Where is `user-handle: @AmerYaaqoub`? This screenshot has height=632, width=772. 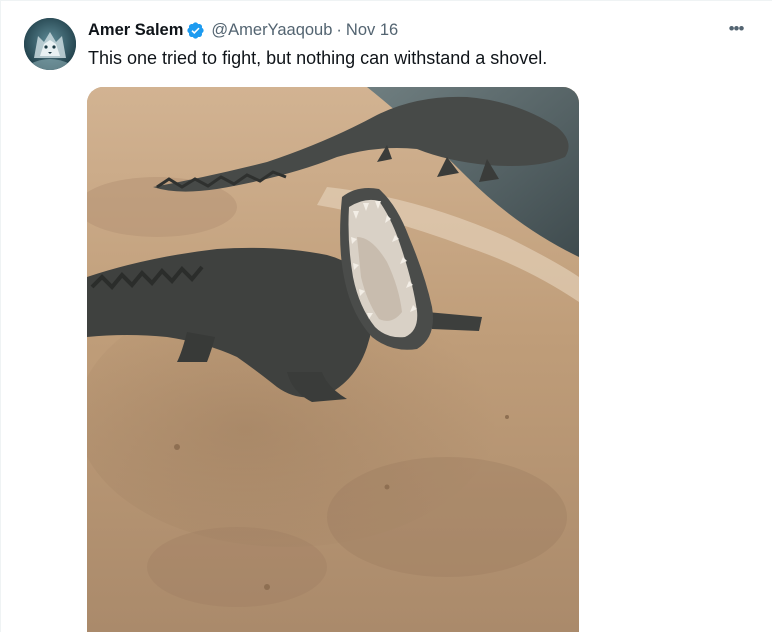
user-handle: @AmerYaaqoub is located at coordinates (271, 30).